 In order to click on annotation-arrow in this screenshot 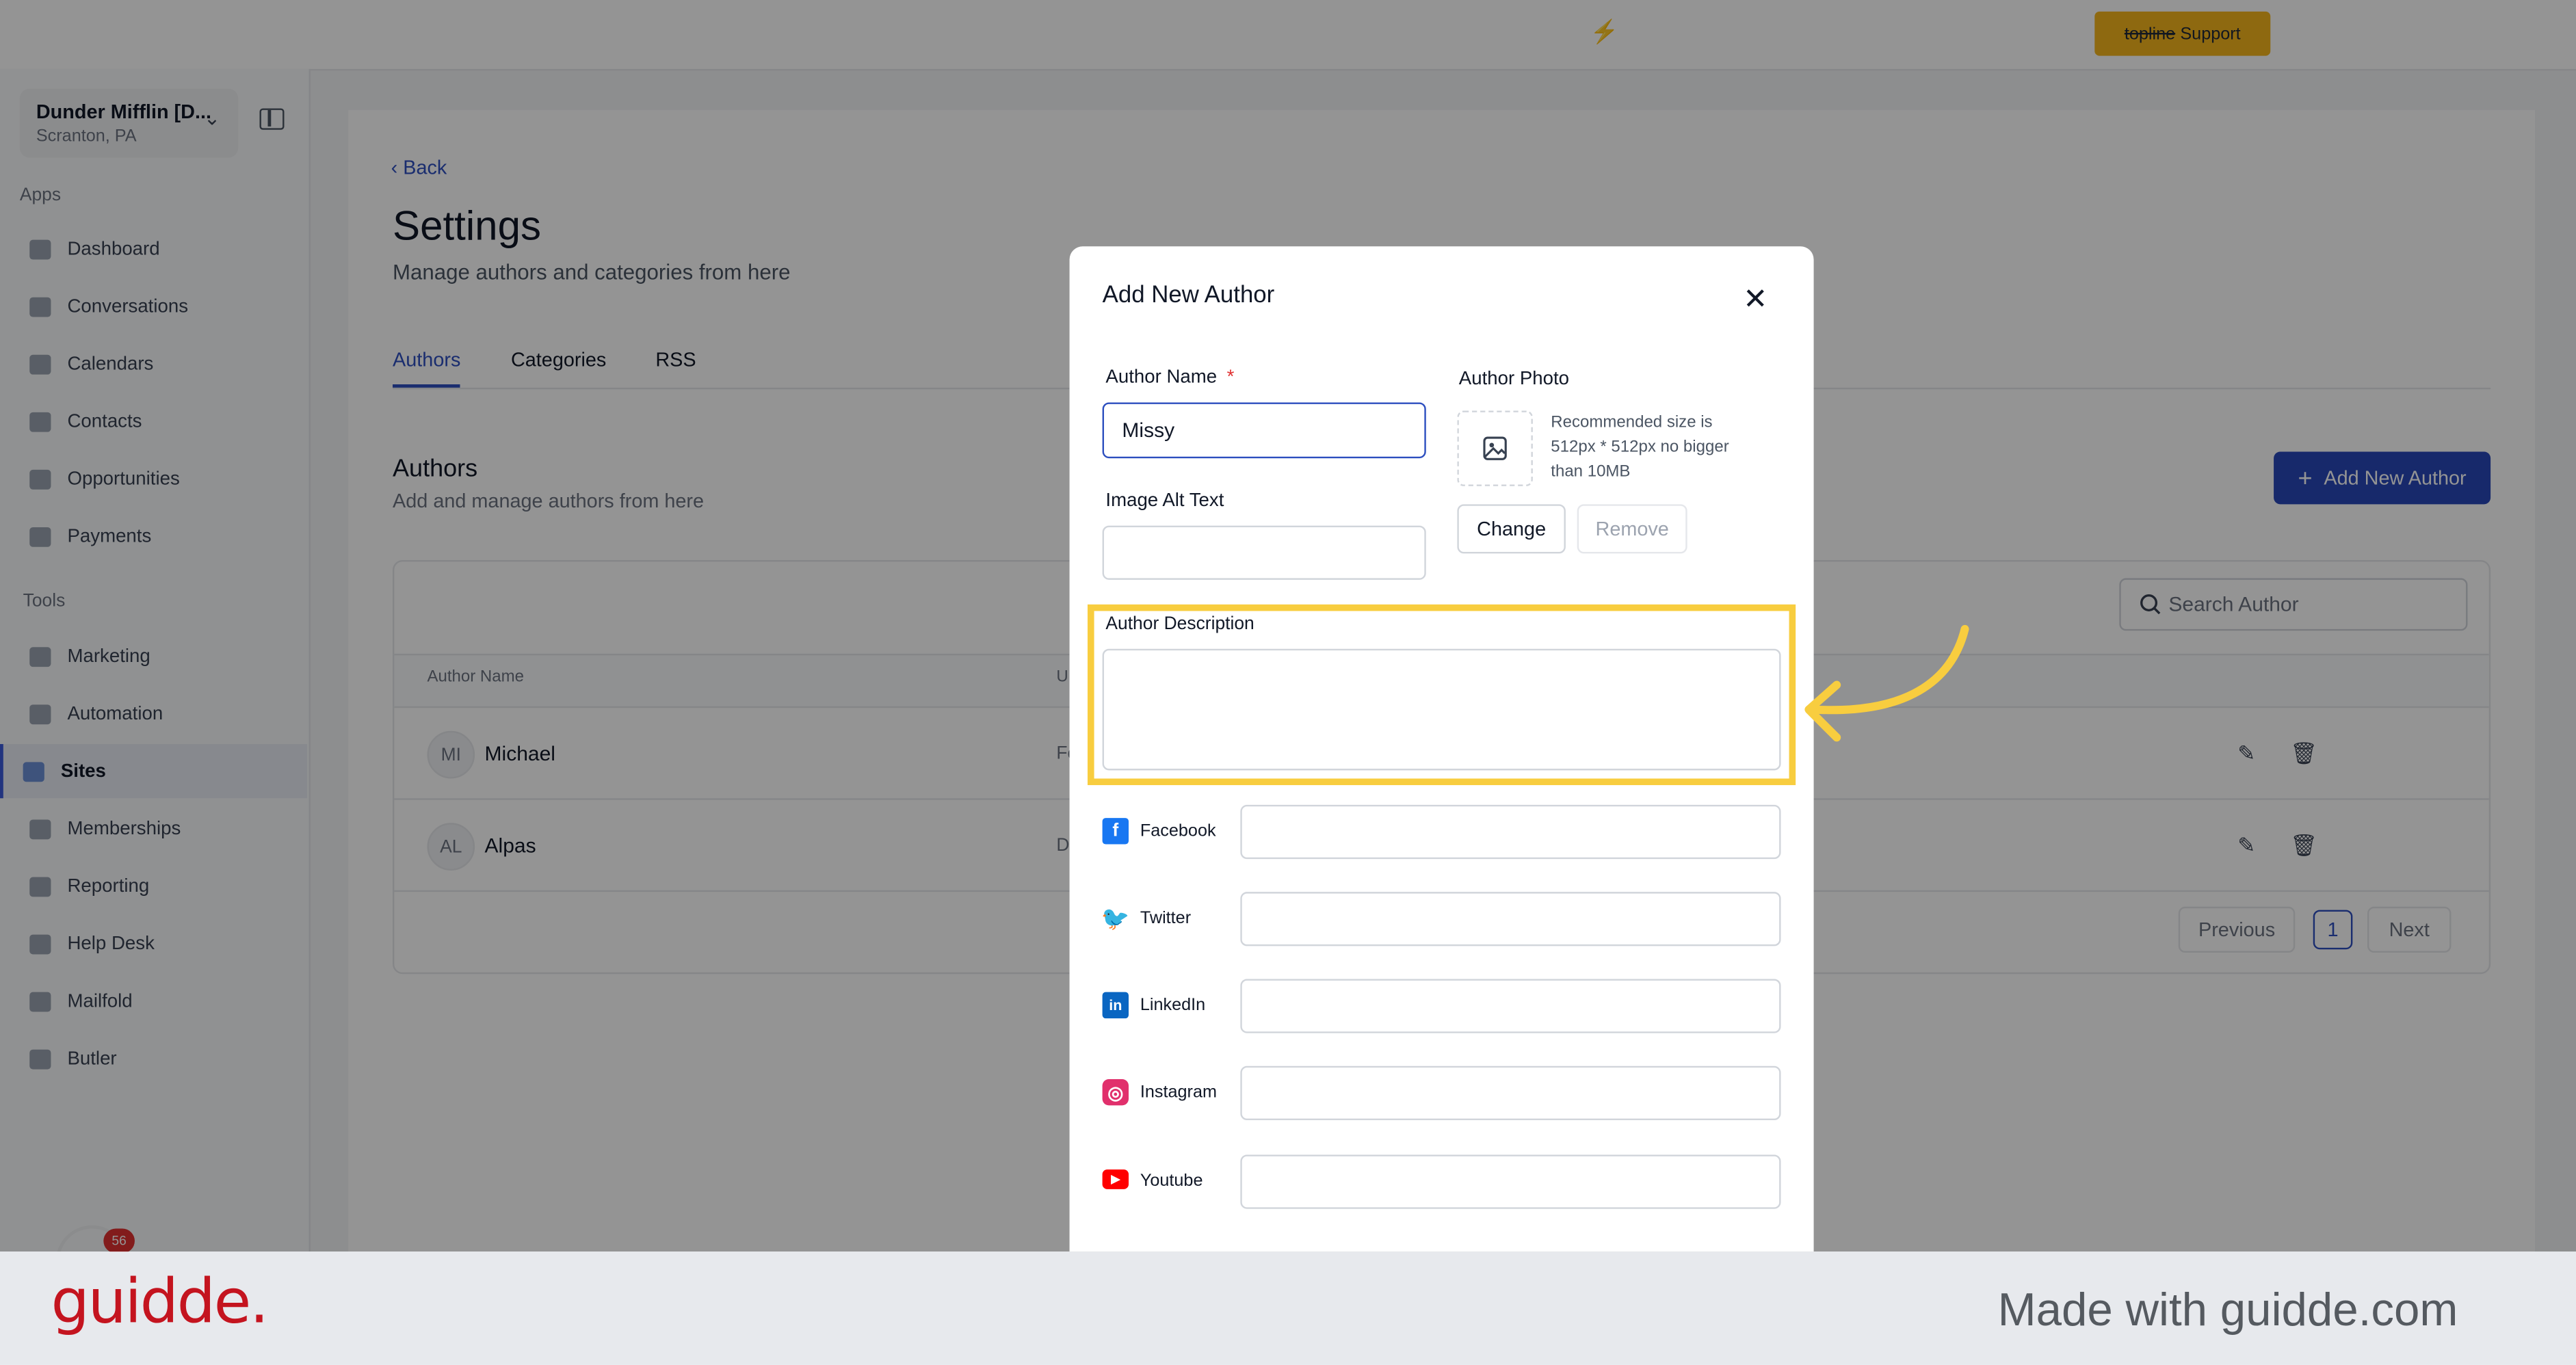, I will do `click(1886, 683)`.